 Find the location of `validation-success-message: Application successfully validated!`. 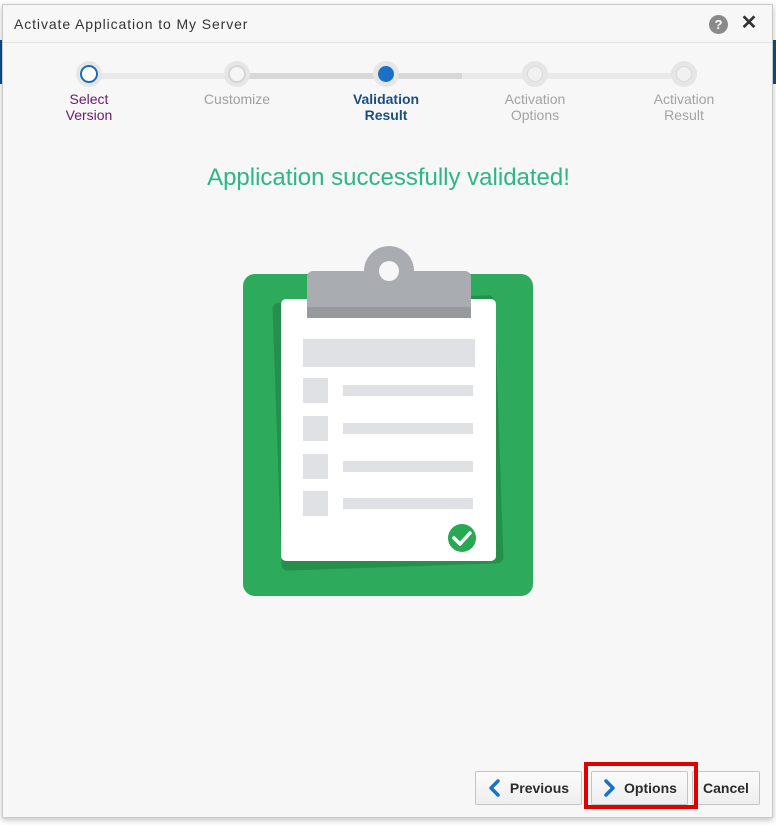

validation-success-message: Application successfully validated! is located at coordinates (388, 177).